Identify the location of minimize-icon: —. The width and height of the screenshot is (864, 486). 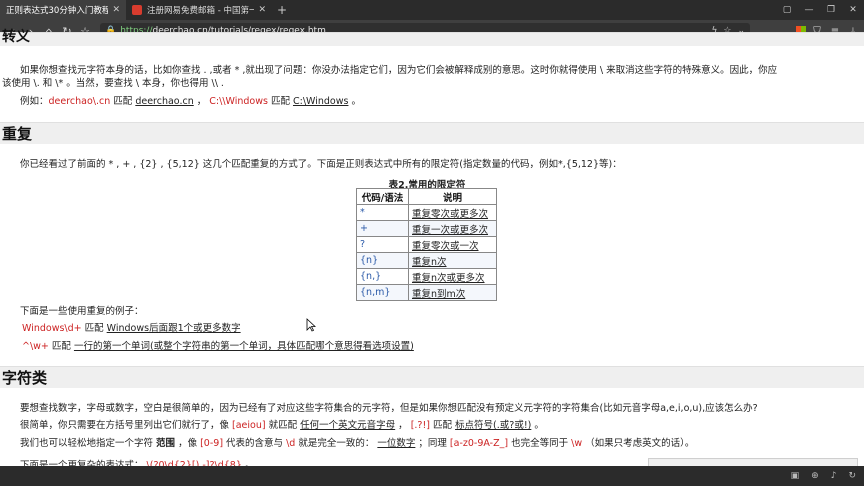
(809, 10).